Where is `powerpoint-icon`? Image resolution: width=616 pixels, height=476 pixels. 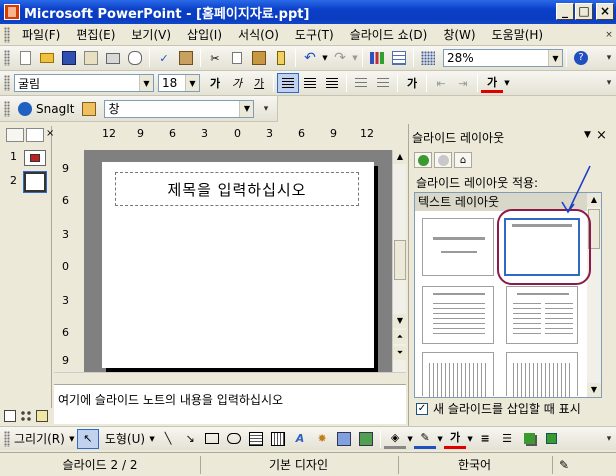
powerpoint-icon is located at coordinates (12, 12).